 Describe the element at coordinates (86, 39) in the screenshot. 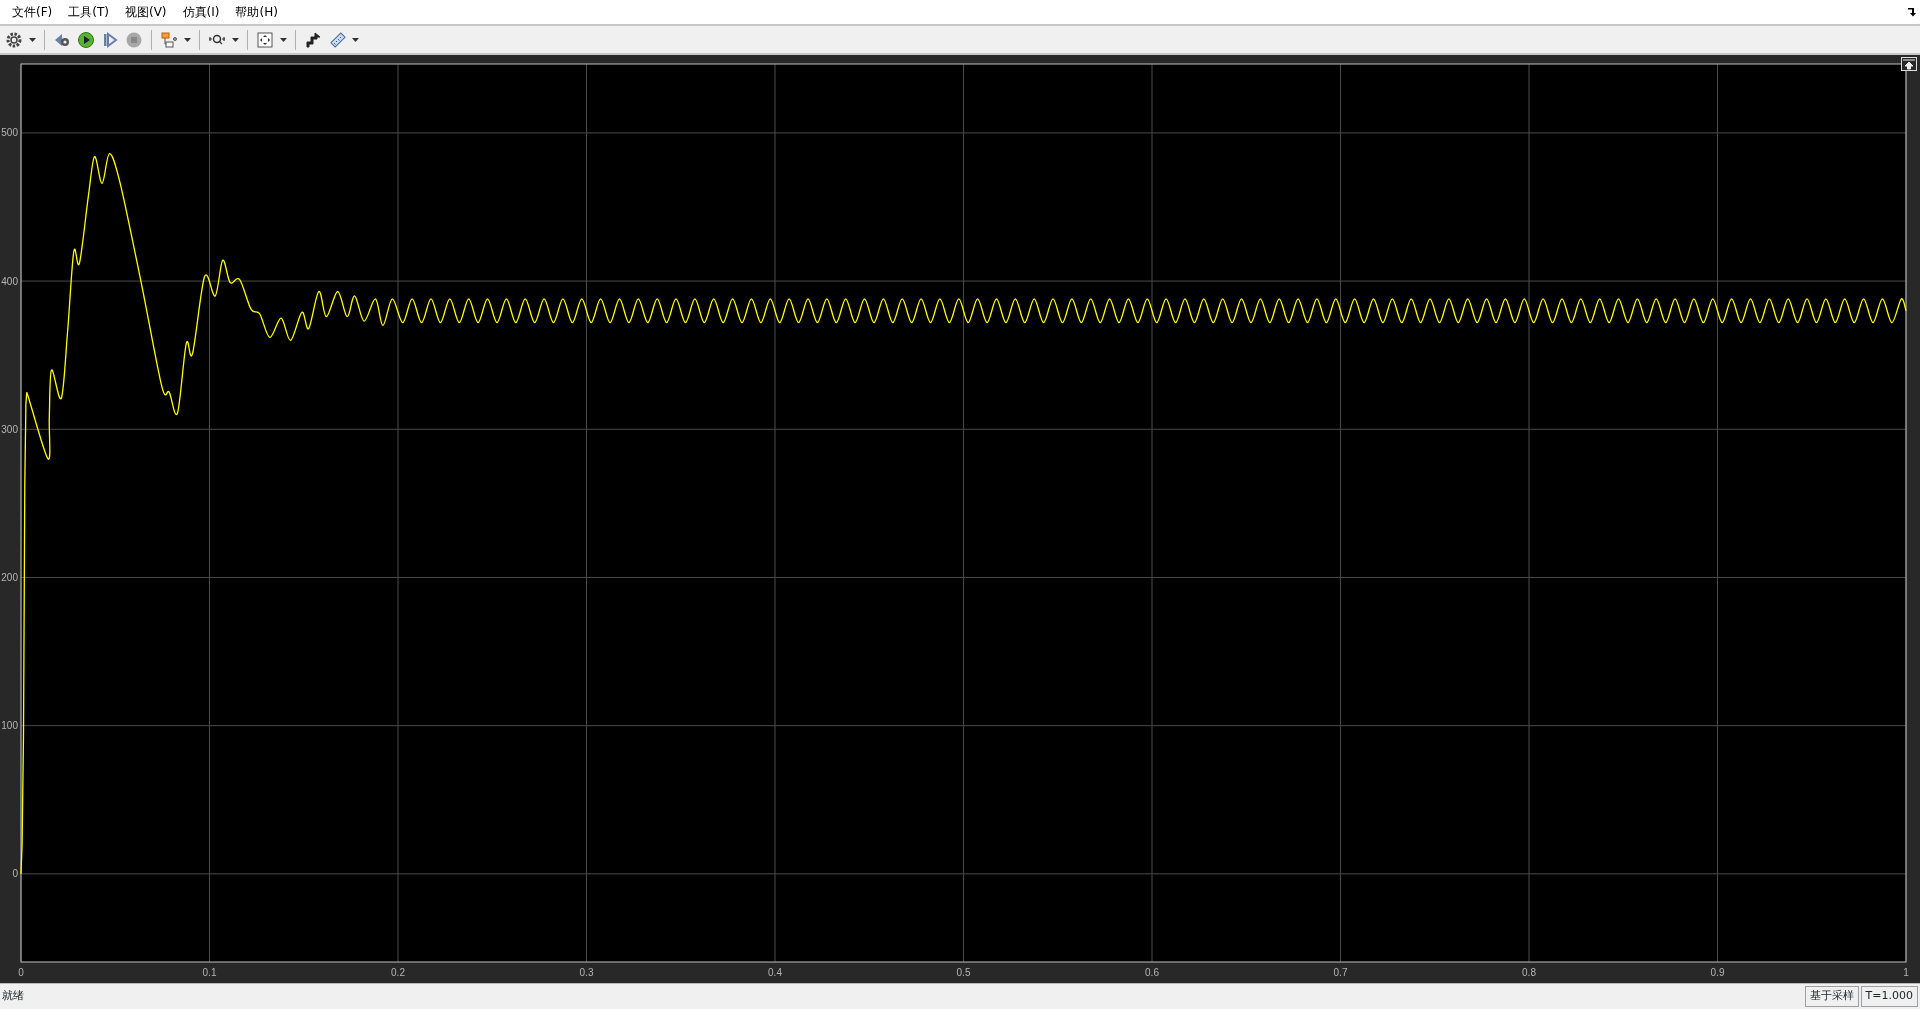

I see `run-button` at that location.